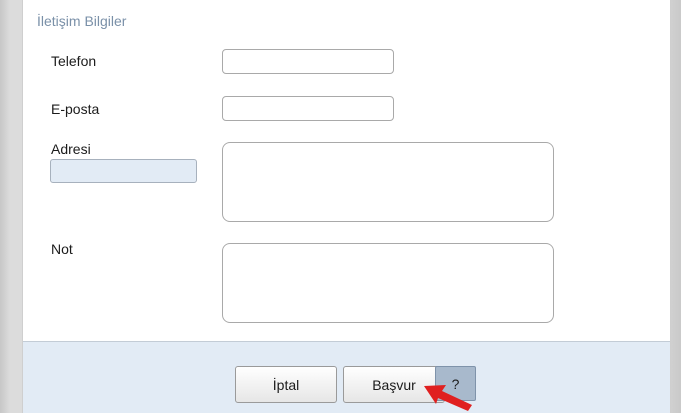 This screenshot has width=681, height=413. What do you see at coordinates (82, 21) in the screenshot?
I see `section-title: İletişim Bilgiler` at bounding box center [82, 21].